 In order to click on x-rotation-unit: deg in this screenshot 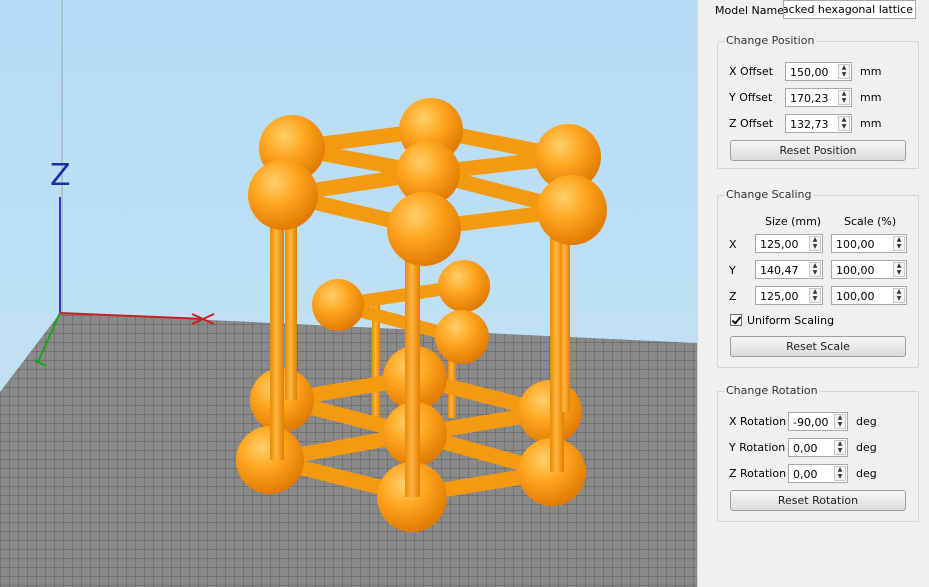, I will do `click(866, 421)`.